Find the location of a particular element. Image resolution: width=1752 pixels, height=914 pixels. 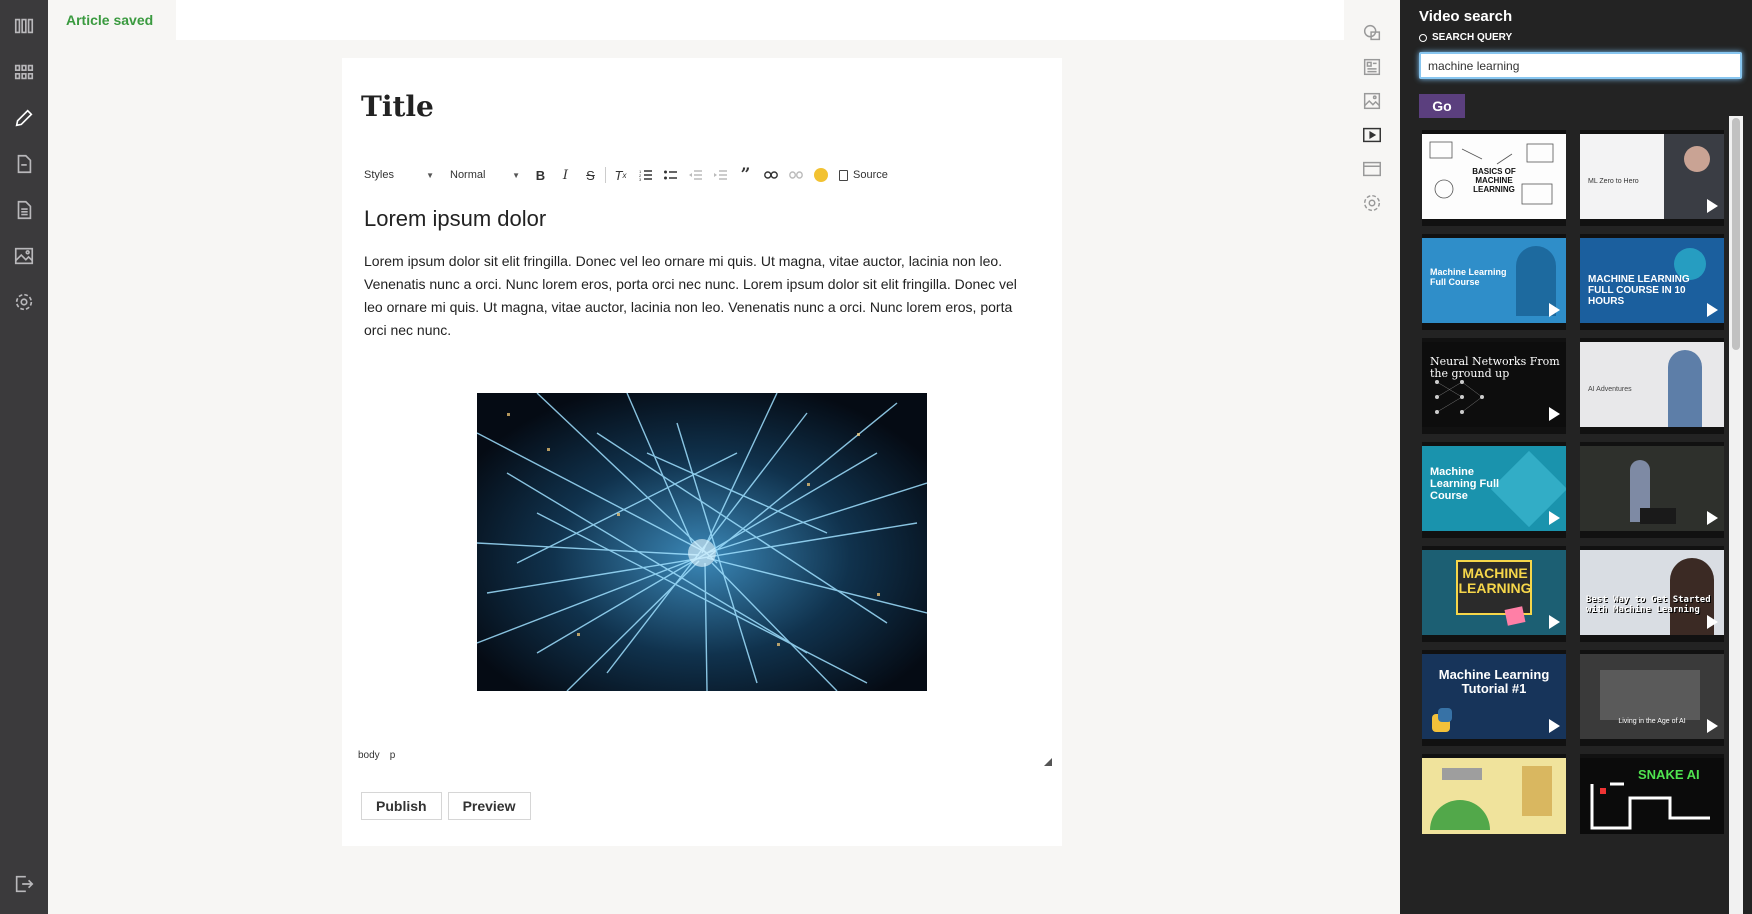

video-title: Living in the Age of AI is located at coordinates (1652, 721).